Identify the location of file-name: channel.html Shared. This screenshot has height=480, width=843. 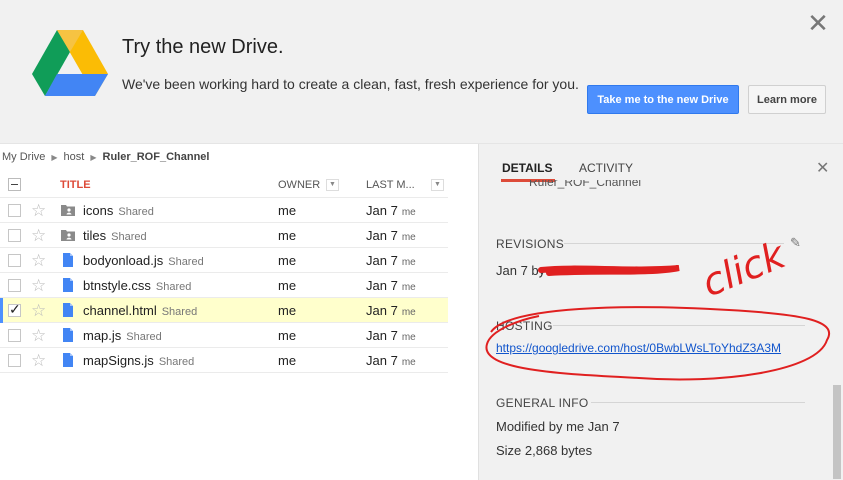
(140, 310).